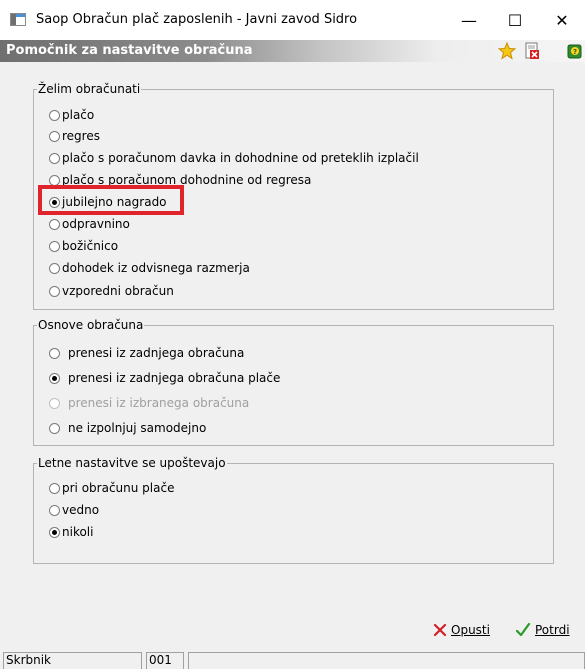 The height and width of the screenshot is (669, 585). I want to click on help-book-icon: ?, so click(575, 51).